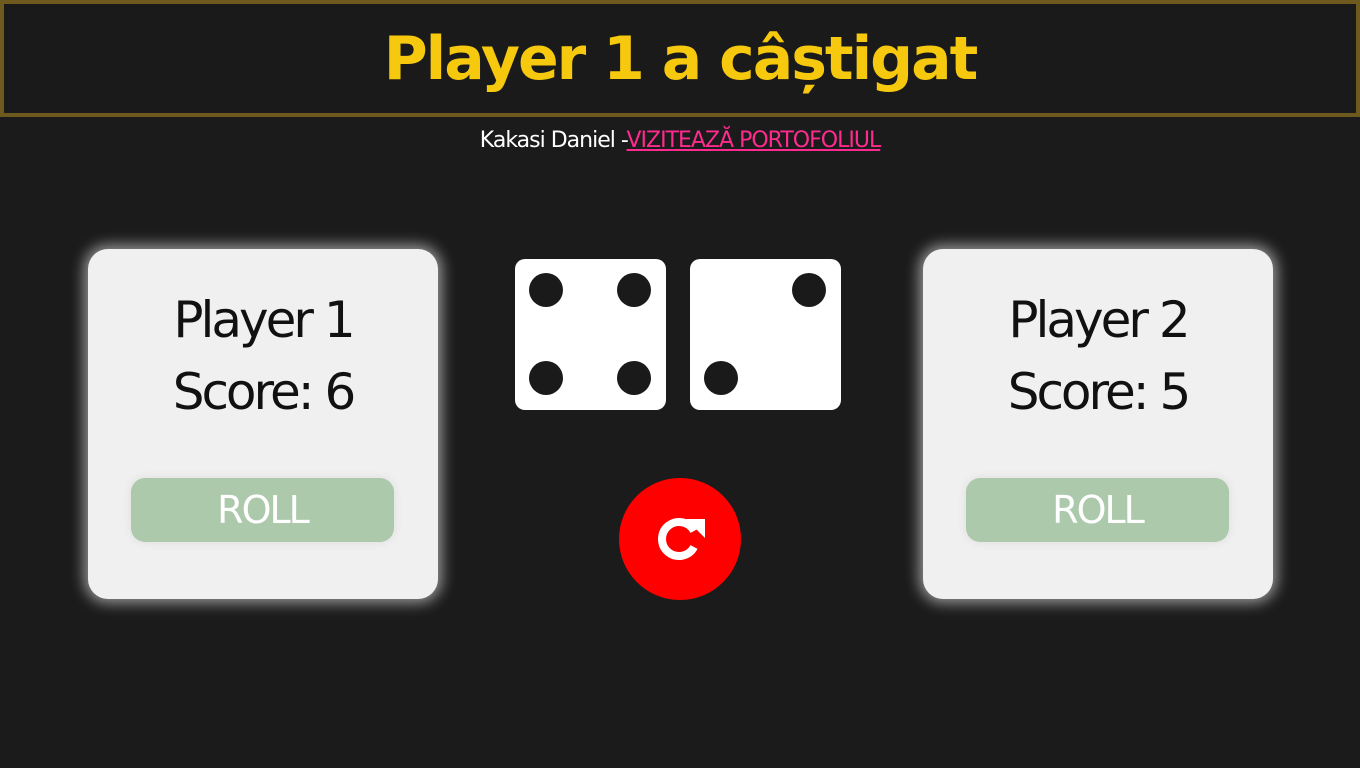 Image resolution: width=1360 pixels, height=768 pixels. Describe the element at coordinates (1098, 424) in the screenshot. I see `player-2-card: Player 2 Score: 5 ROLL` at that location.